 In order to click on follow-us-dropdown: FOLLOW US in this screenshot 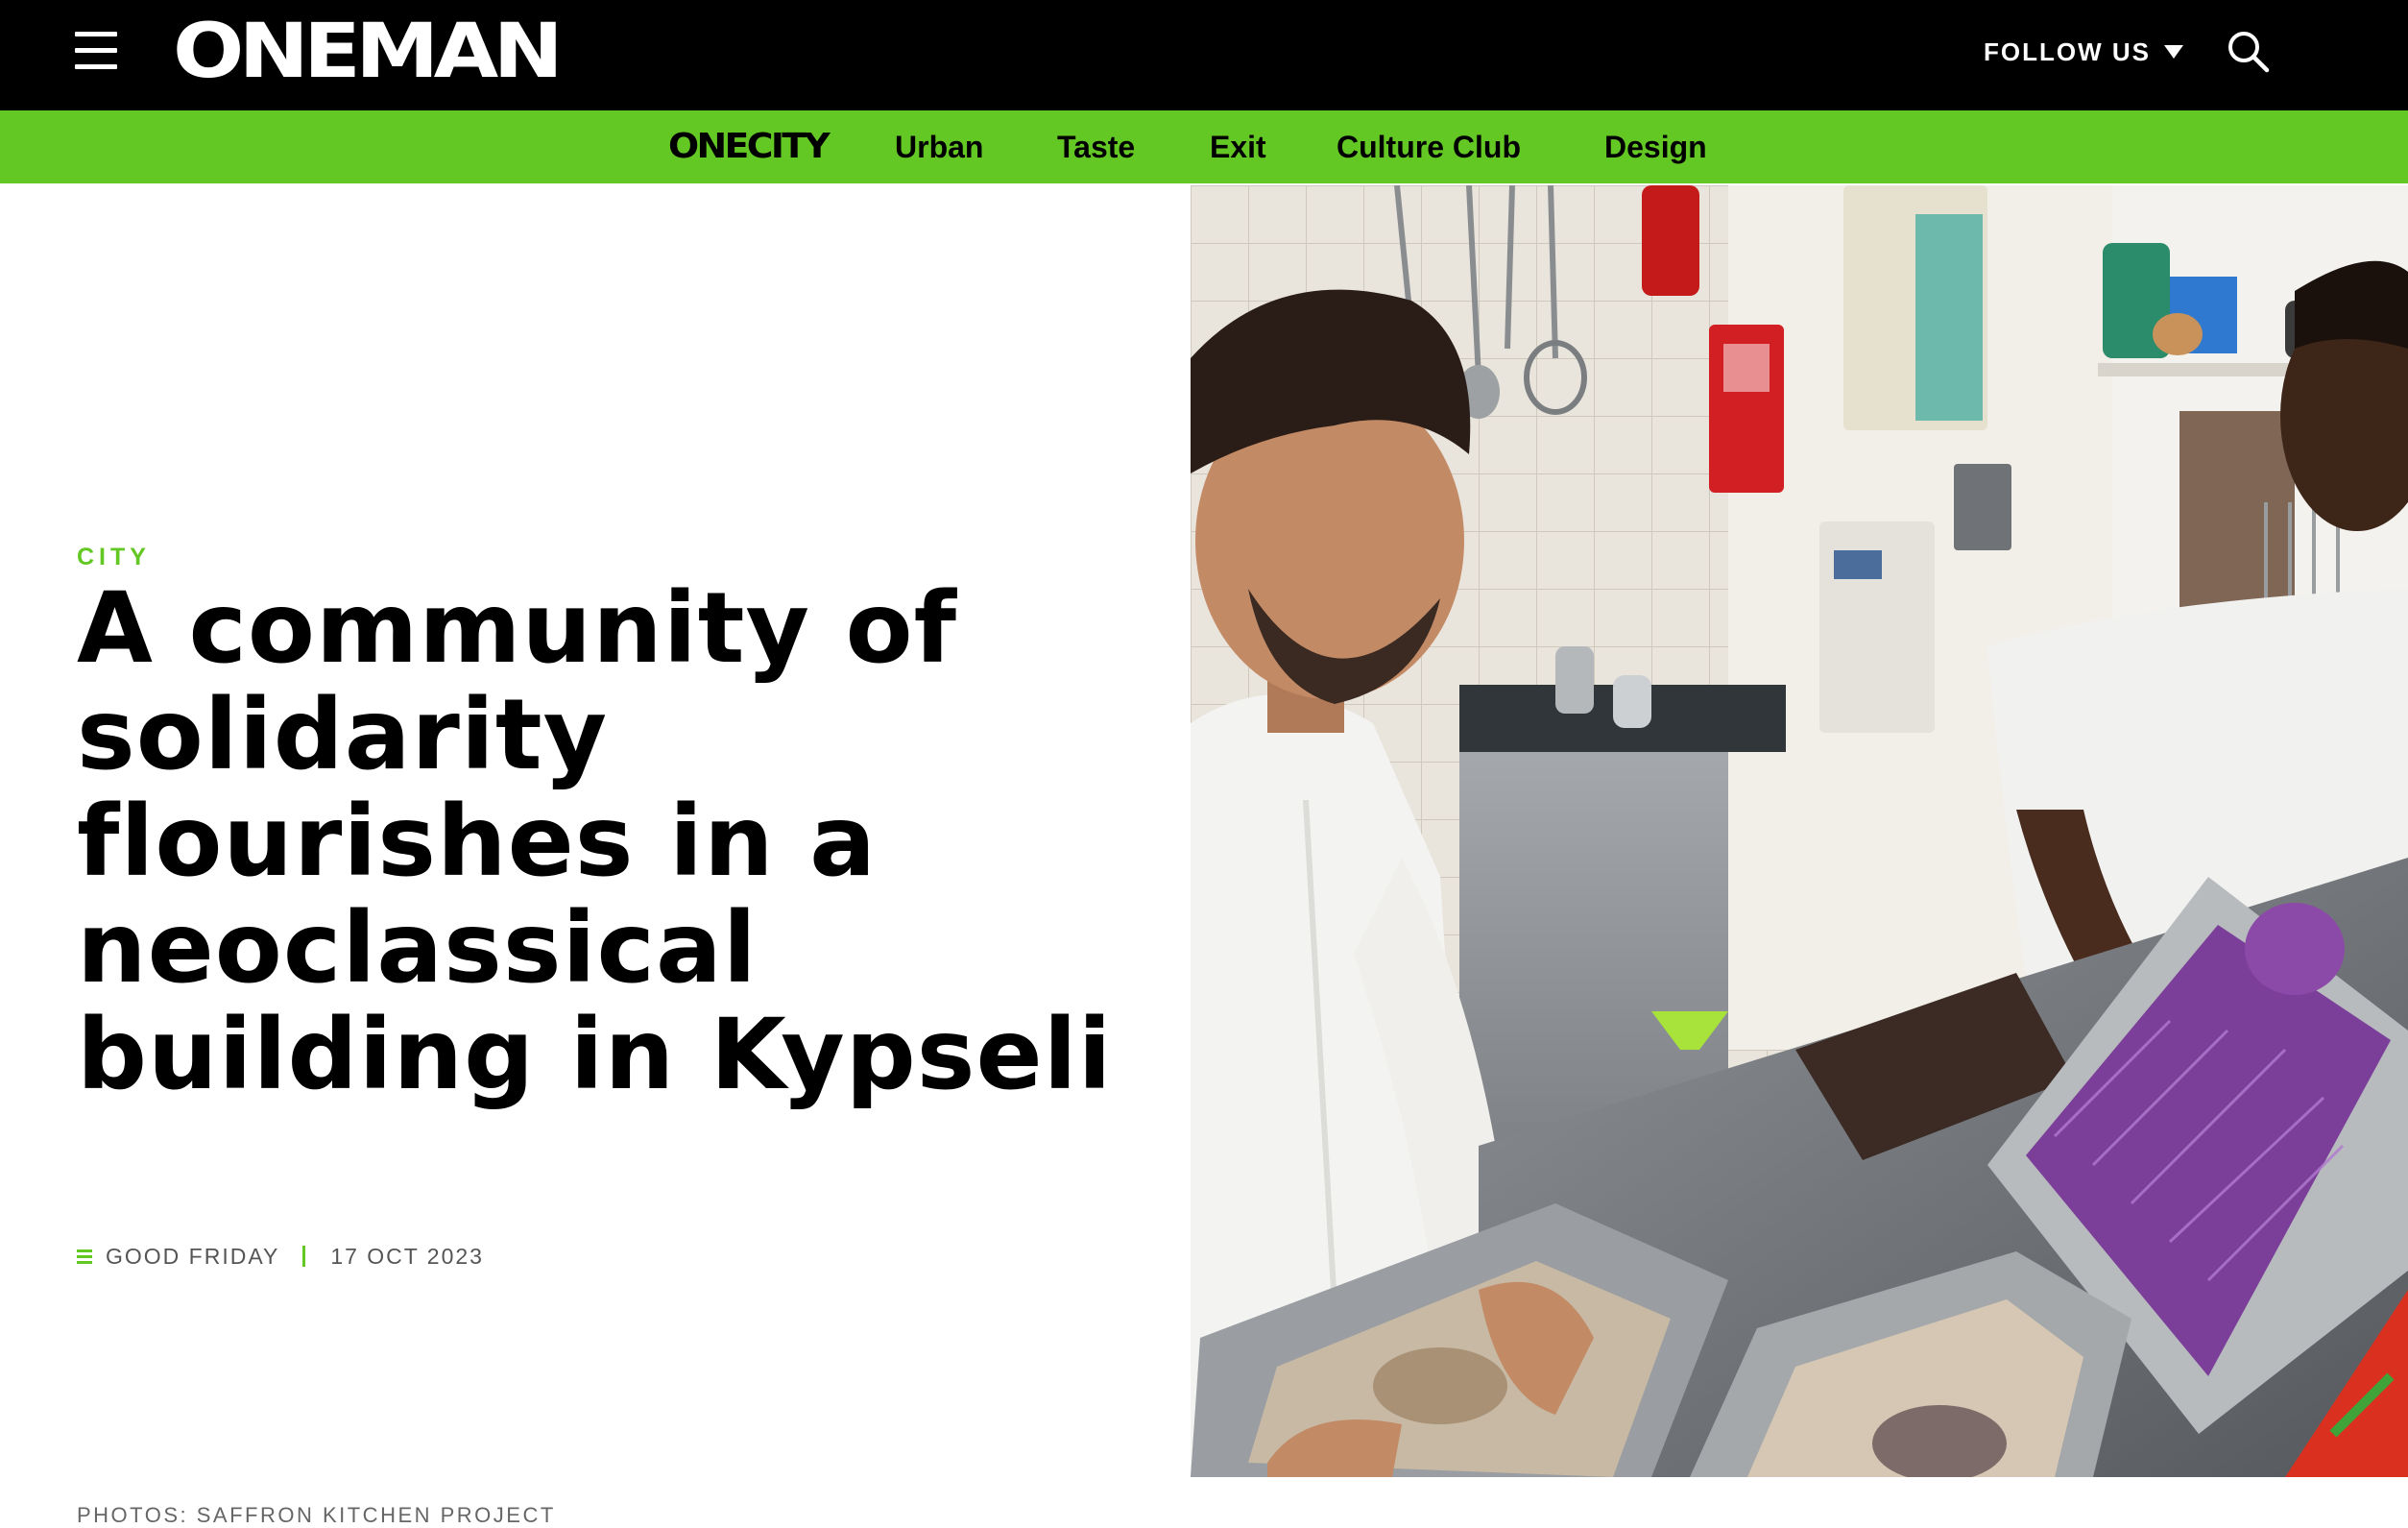, I will do `click(2083, 52)`.